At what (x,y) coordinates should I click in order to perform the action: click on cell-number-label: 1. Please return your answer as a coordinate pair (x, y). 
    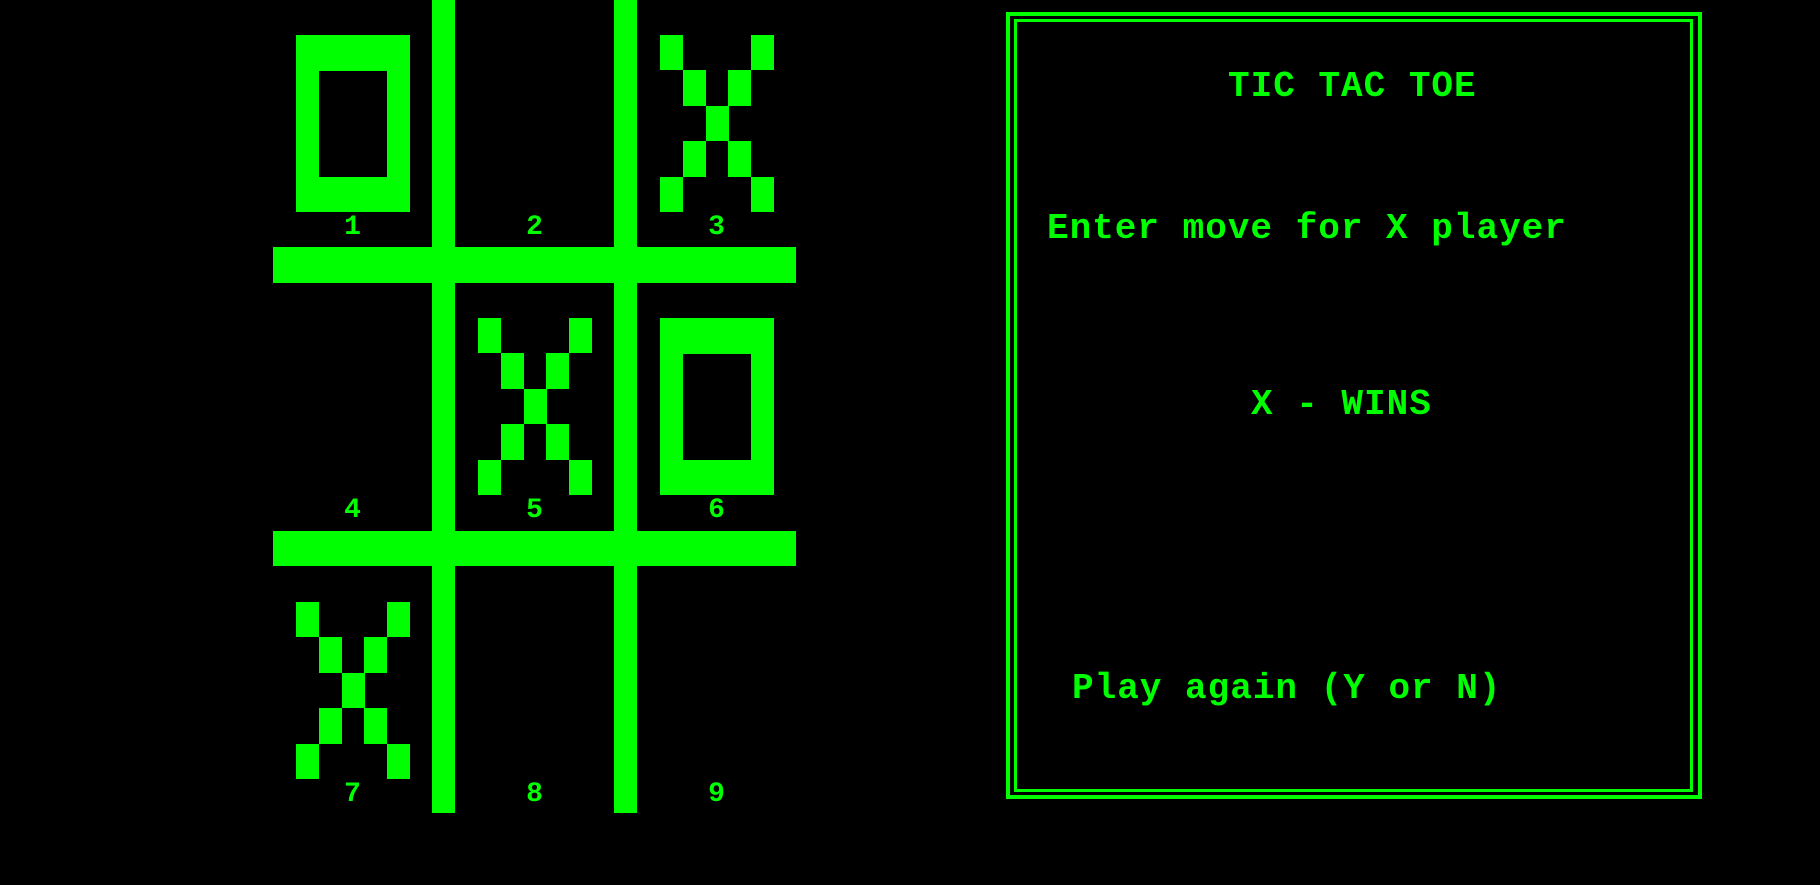
    Looking at the image, I should click on (352, 227).